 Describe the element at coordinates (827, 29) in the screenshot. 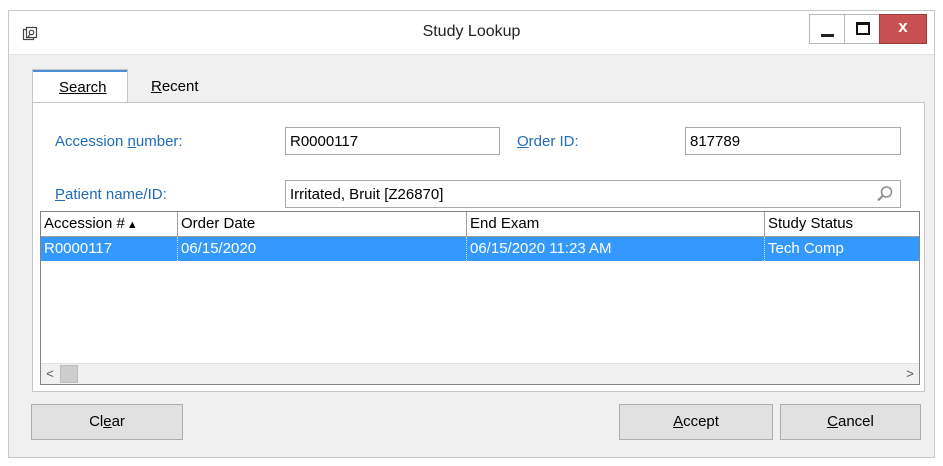

I see `minimize-button` at that location.